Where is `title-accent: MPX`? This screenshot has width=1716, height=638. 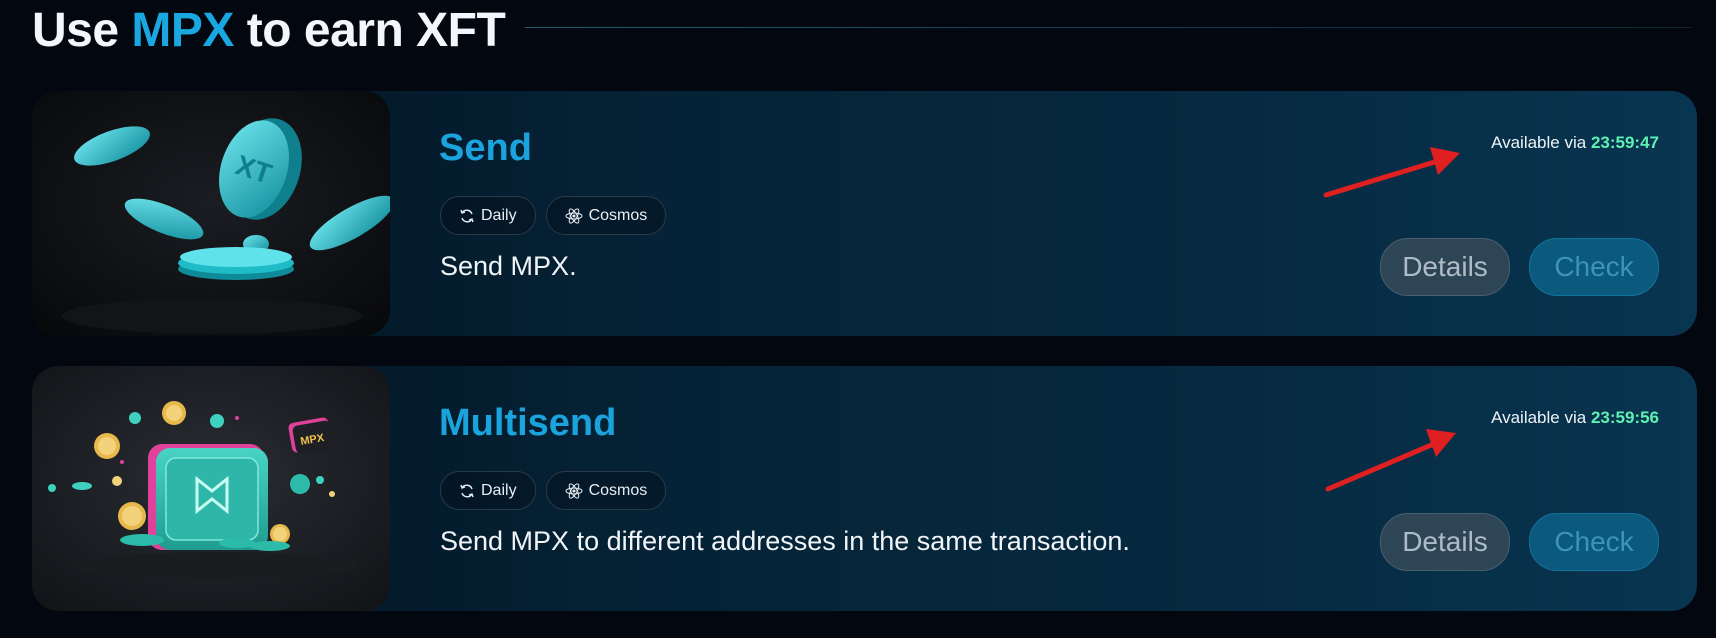
title-accent: MPX is located at coordinates (182, 30).